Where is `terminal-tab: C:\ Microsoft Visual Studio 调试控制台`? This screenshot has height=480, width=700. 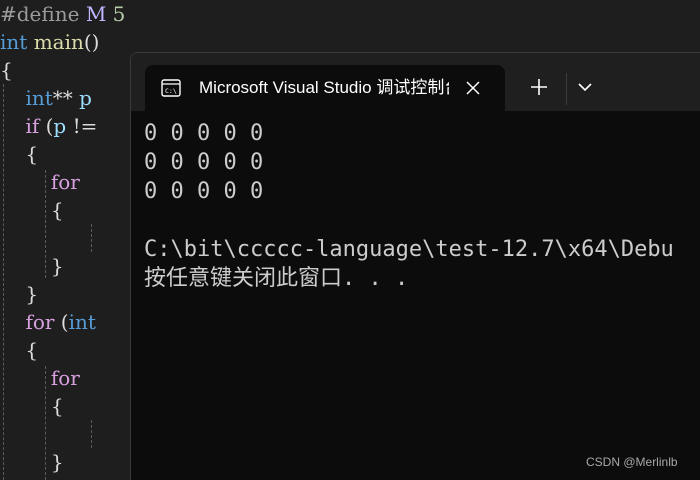
terminal-tab: C:\ Microsoft Visual Studio 调试控制台 is located at coordinates (325, 88).